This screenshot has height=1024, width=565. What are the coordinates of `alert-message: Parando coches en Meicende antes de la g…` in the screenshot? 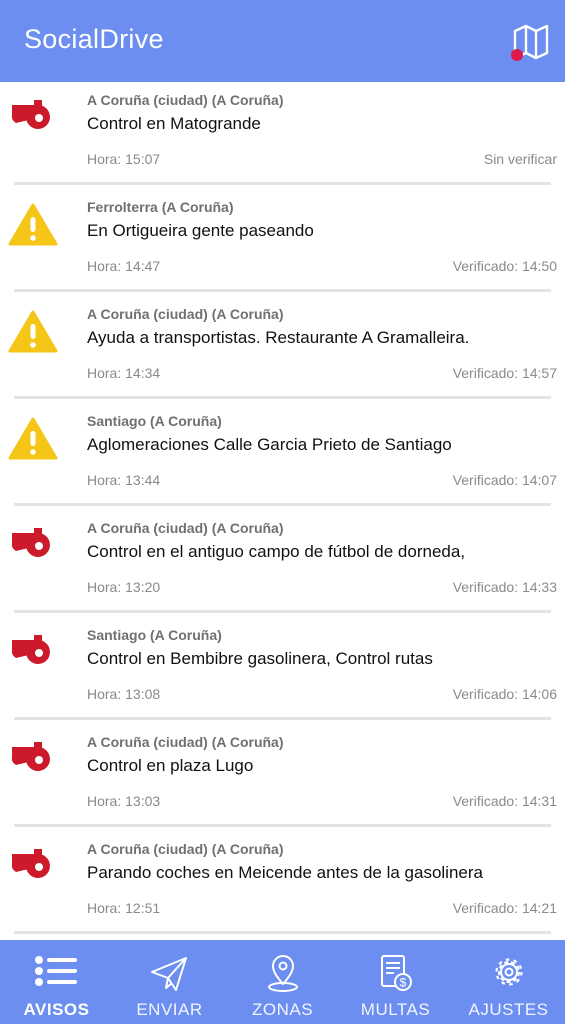 It's located at (285, 872).